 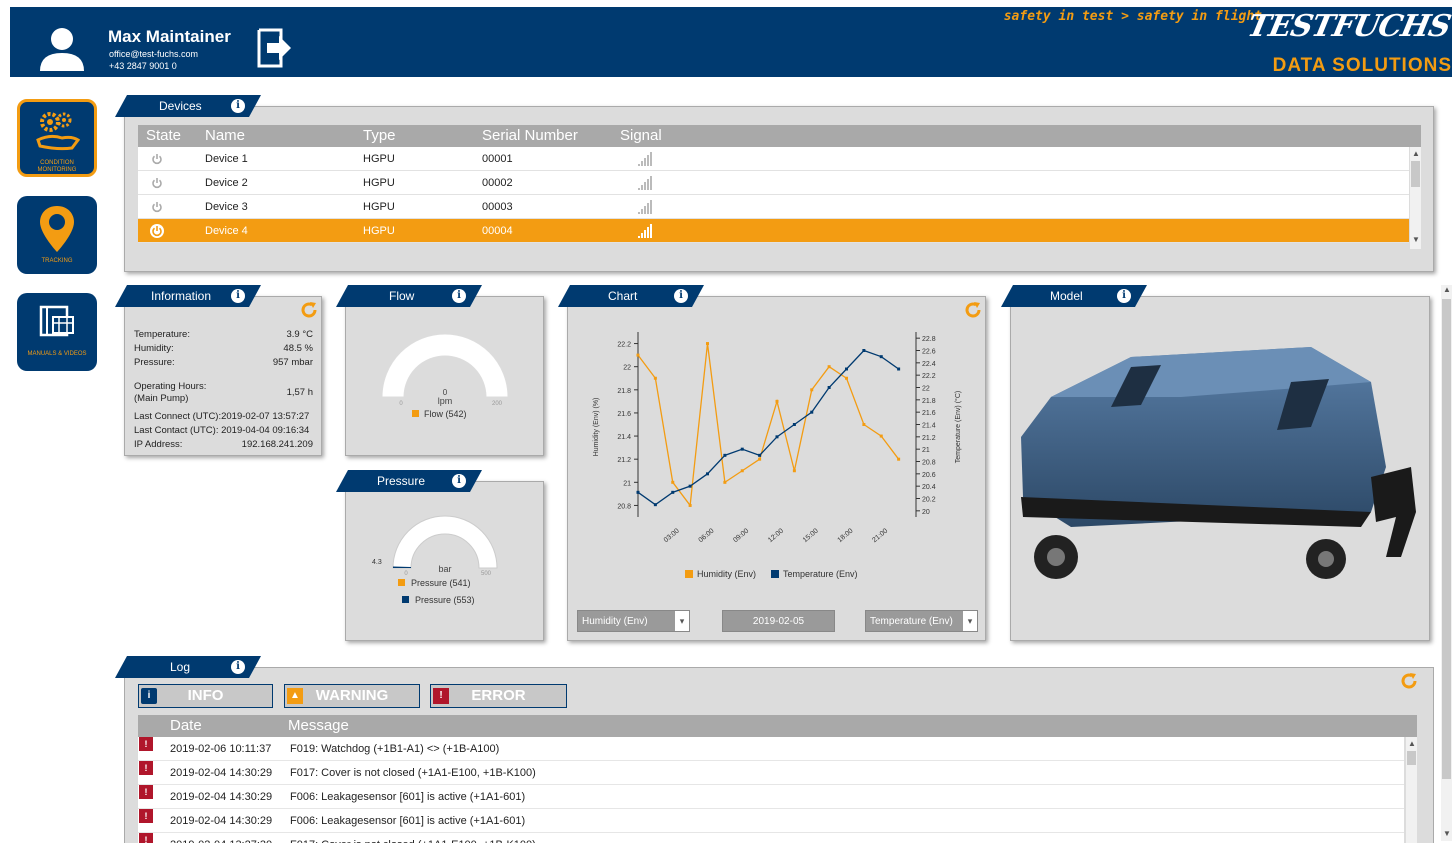 I want to click on column-header-state: State, so click(x=163, y=136).